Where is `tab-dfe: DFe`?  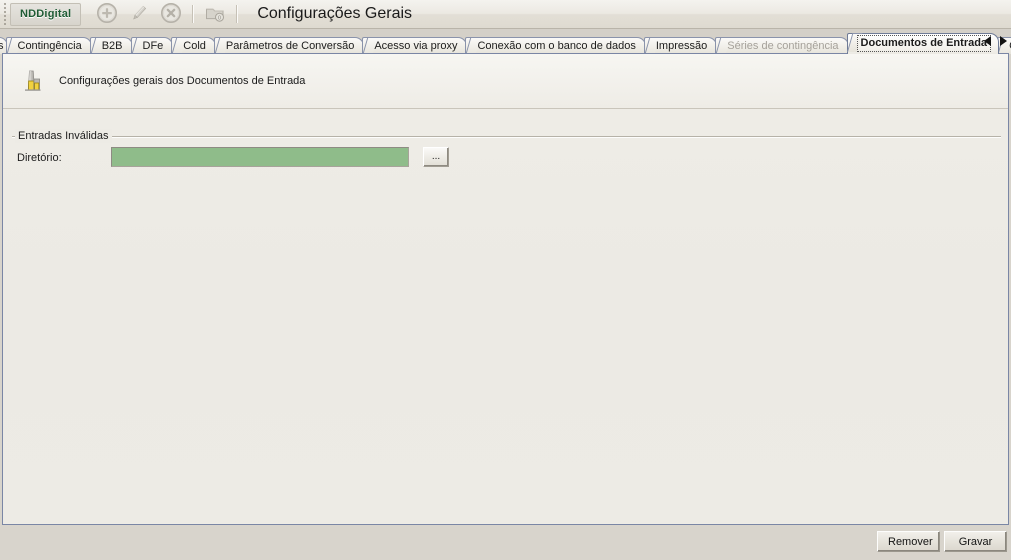 tab-dfe: DFe is located at coordinates (152, 45).